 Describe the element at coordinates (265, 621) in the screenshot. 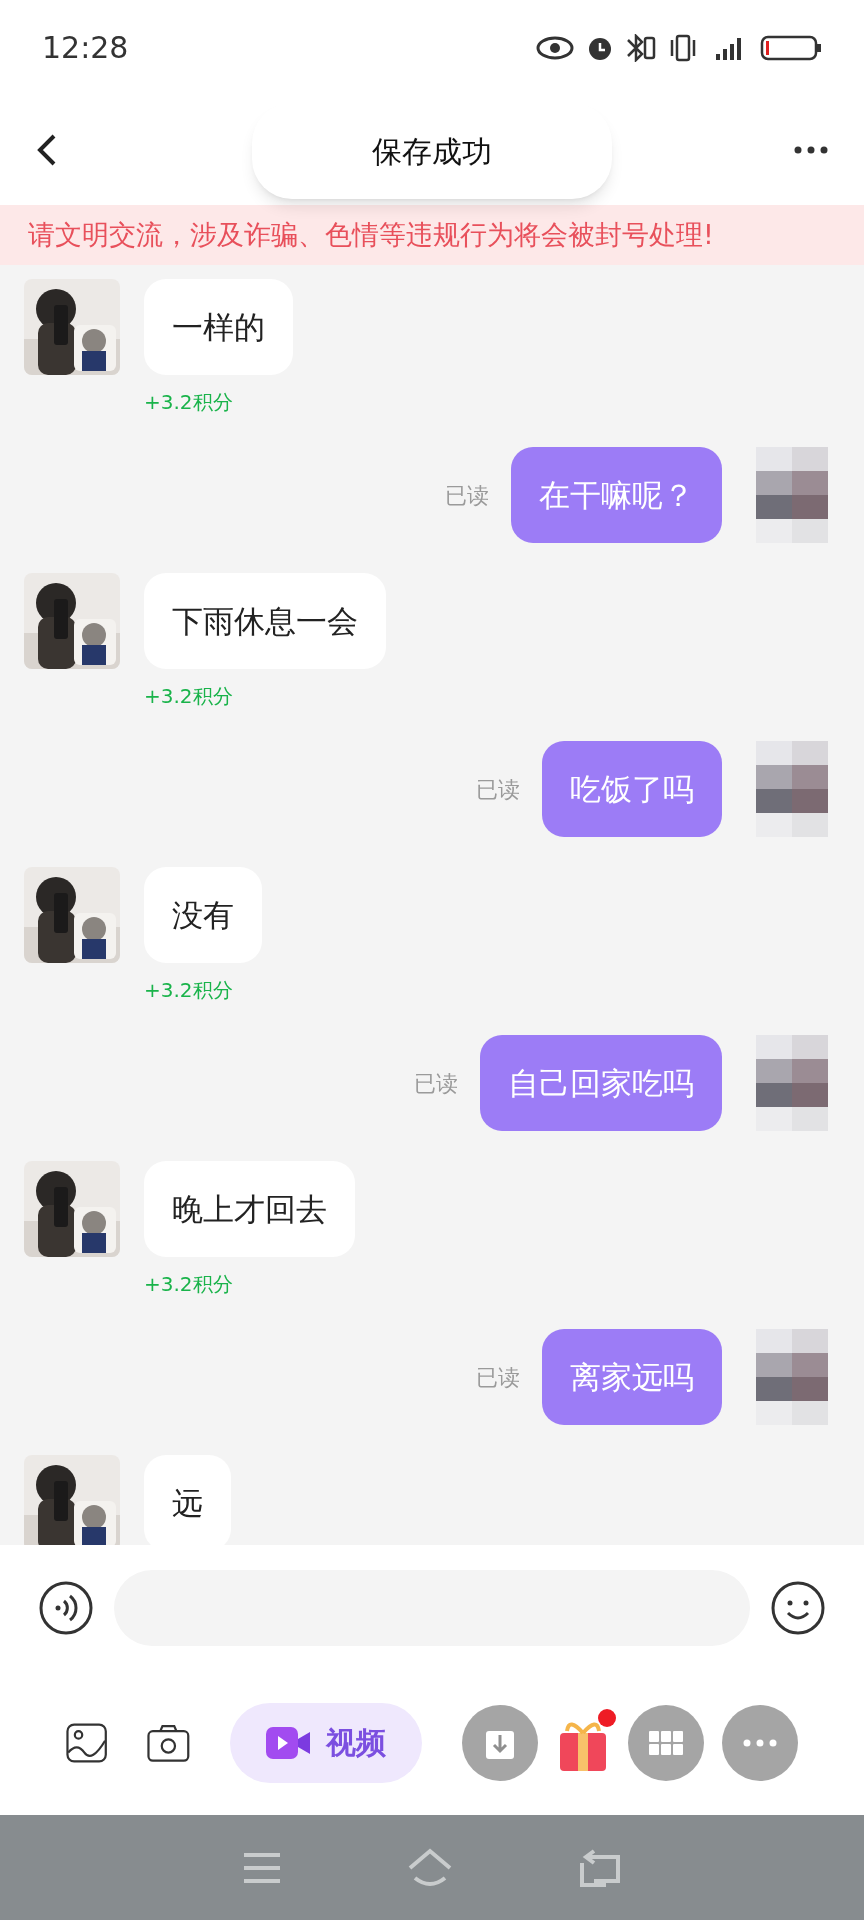

I see `message-bubble: 下雨休息一会` at that location.